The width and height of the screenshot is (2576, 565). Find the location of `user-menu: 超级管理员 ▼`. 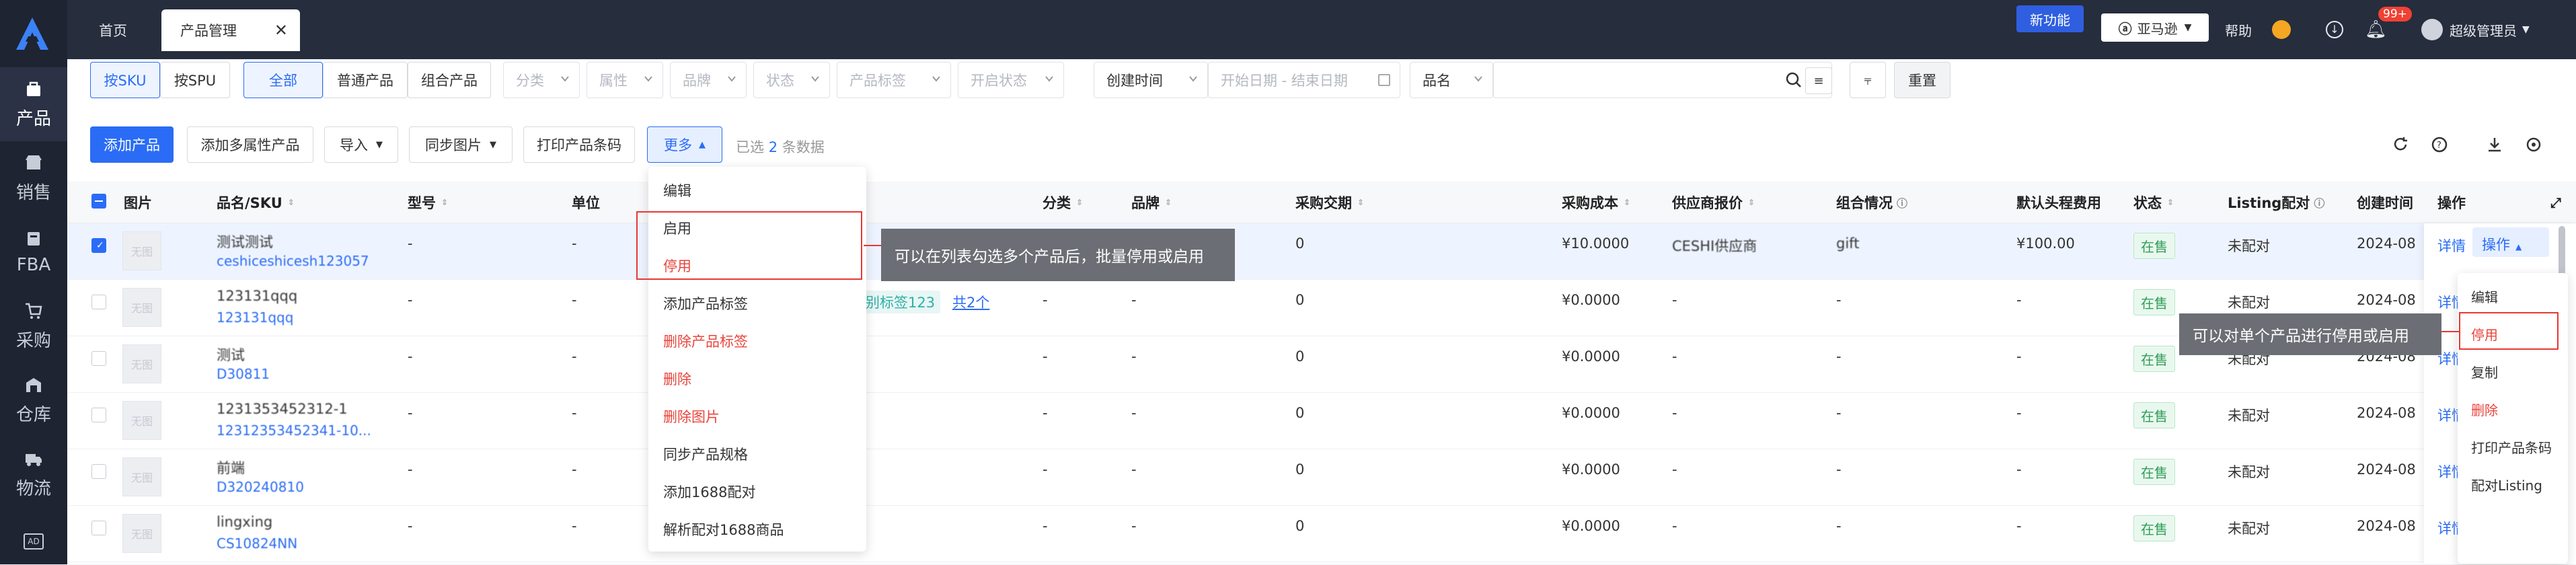

user-menu: 超级管理员 ▼ is located at coordinates (2475, 30).